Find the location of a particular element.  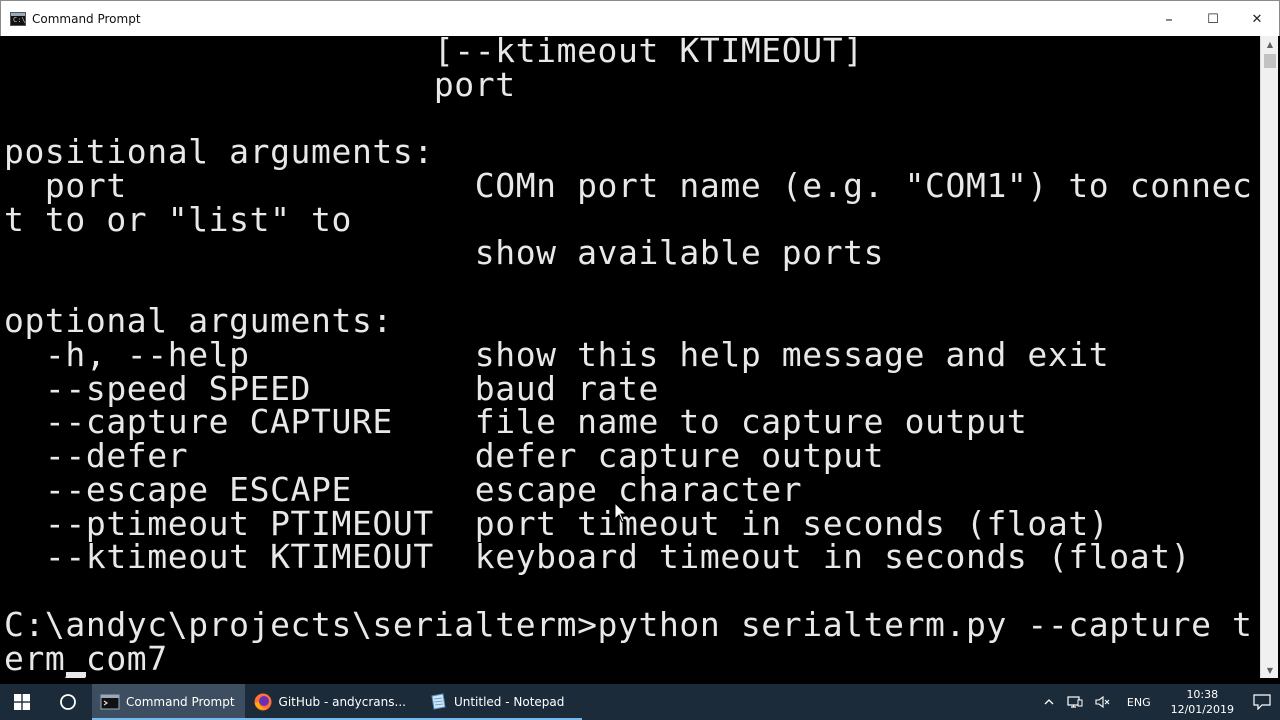

scroll-down-icon: ▼ is located at coordinates (1270, 670).